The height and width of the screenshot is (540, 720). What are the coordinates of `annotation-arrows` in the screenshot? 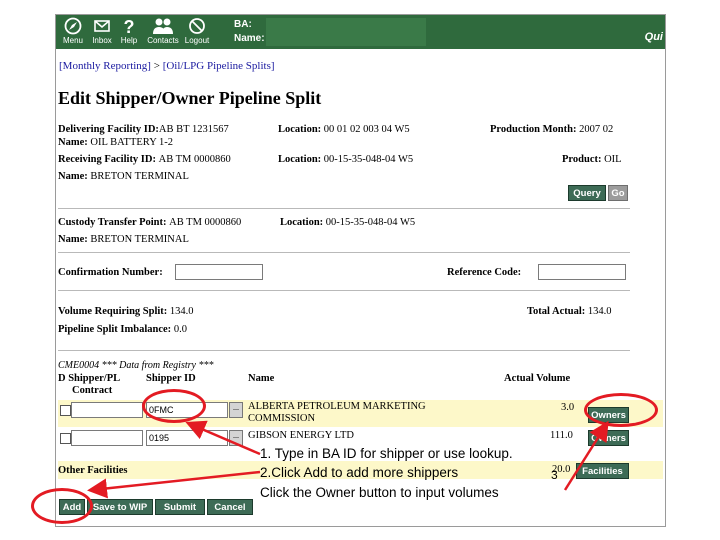 It's located at (348, 459).